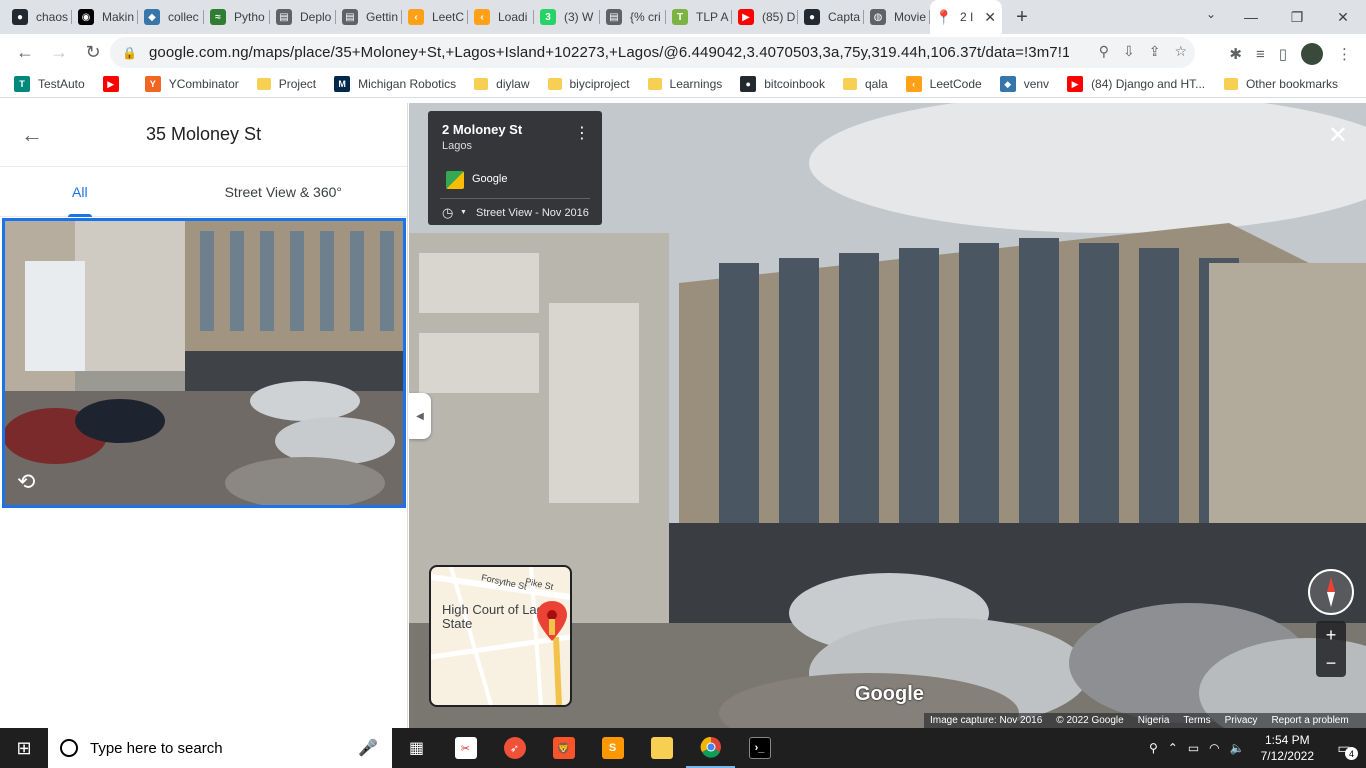 Image resolution: width=1366 pixels, height=768 pixels. I want to click on more-options-icon: ⋮, so click(582, 133).